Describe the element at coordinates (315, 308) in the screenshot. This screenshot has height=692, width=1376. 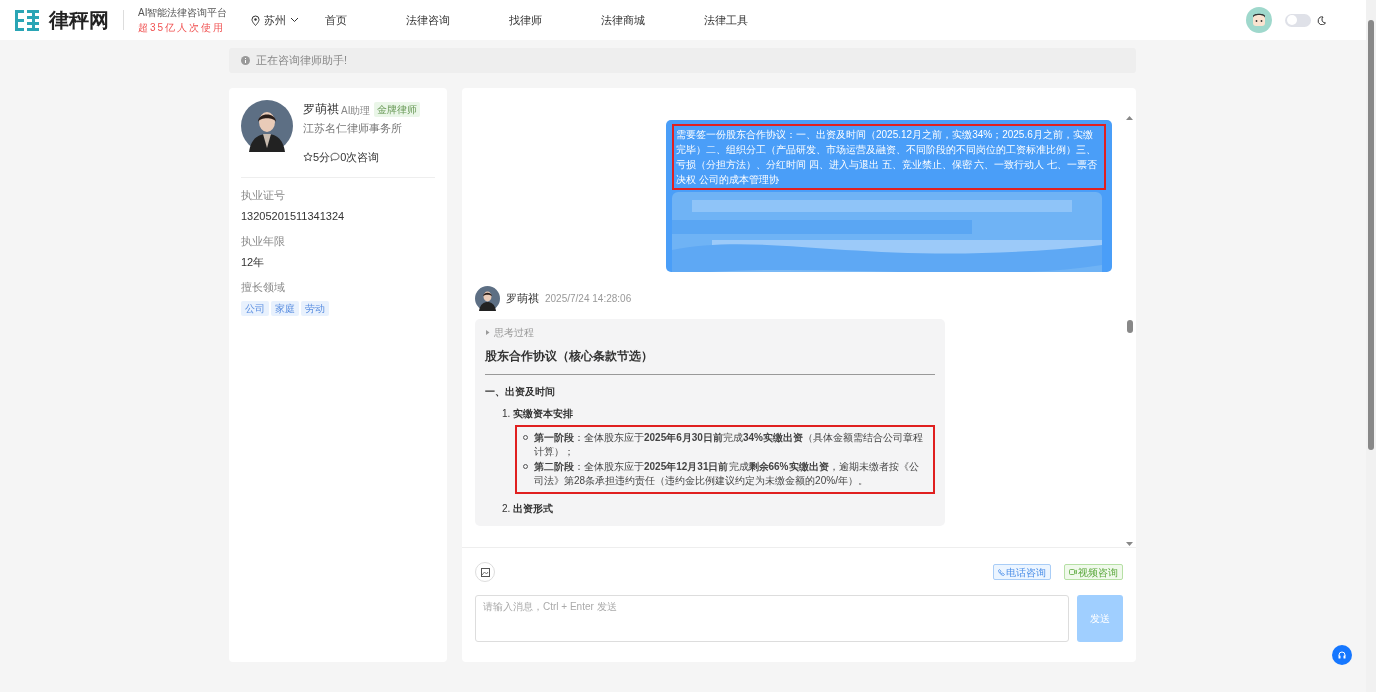
I see `specialty-tag: 劳动` at that location.